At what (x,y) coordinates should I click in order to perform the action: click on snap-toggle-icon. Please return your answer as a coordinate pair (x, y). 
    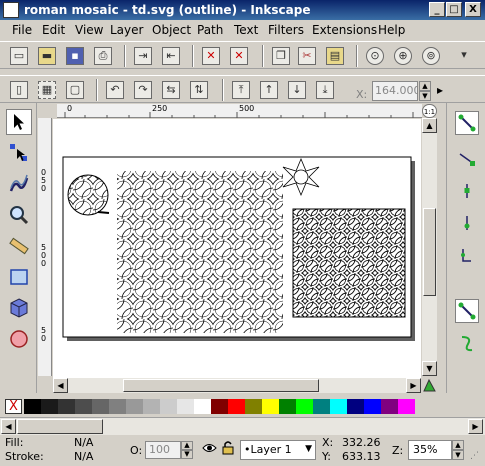
    Looking at the image, I should click on (467, 123).